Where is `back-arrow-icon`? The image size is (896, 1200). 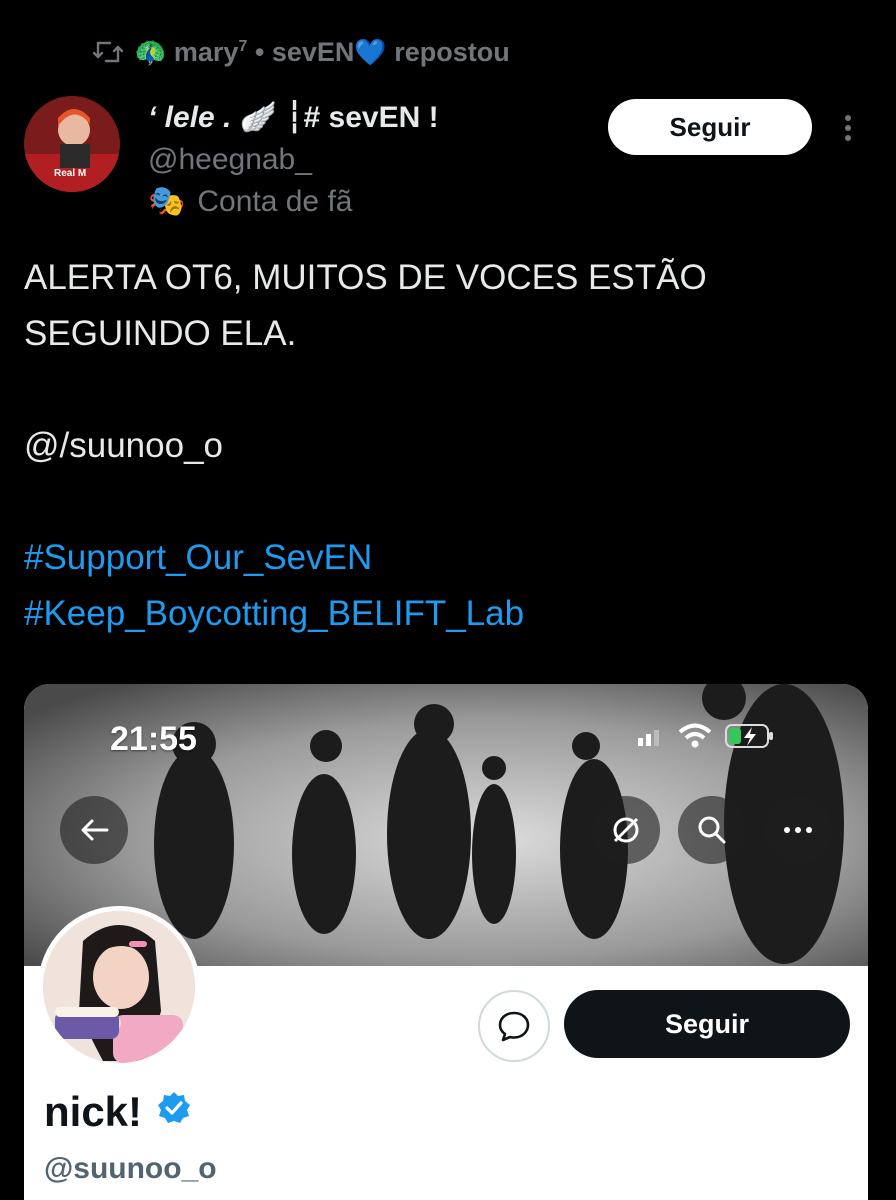 back-arrow-icon is located at coordinates (94, 830).